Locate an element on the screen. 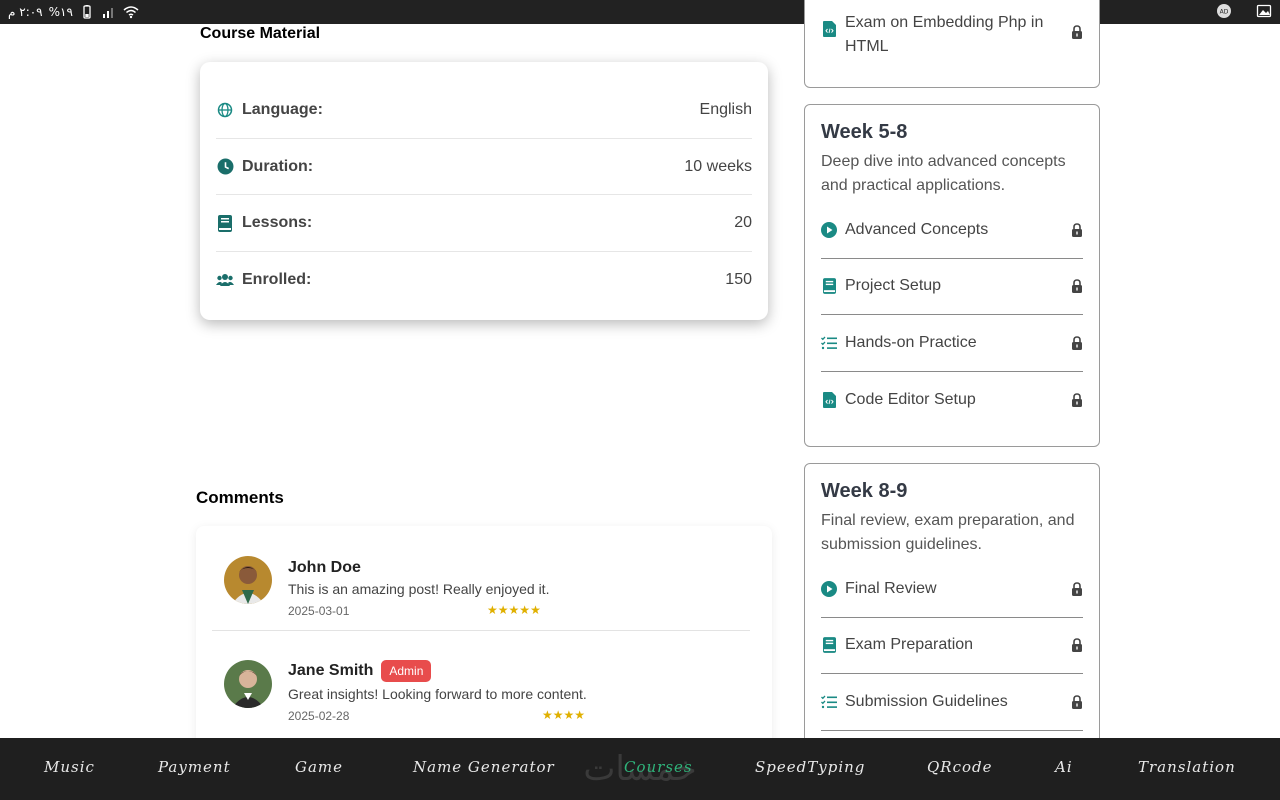 This screenshot has height=800, width=1280. rating-stars: ★★★★ is located at coordinates (563, 715).